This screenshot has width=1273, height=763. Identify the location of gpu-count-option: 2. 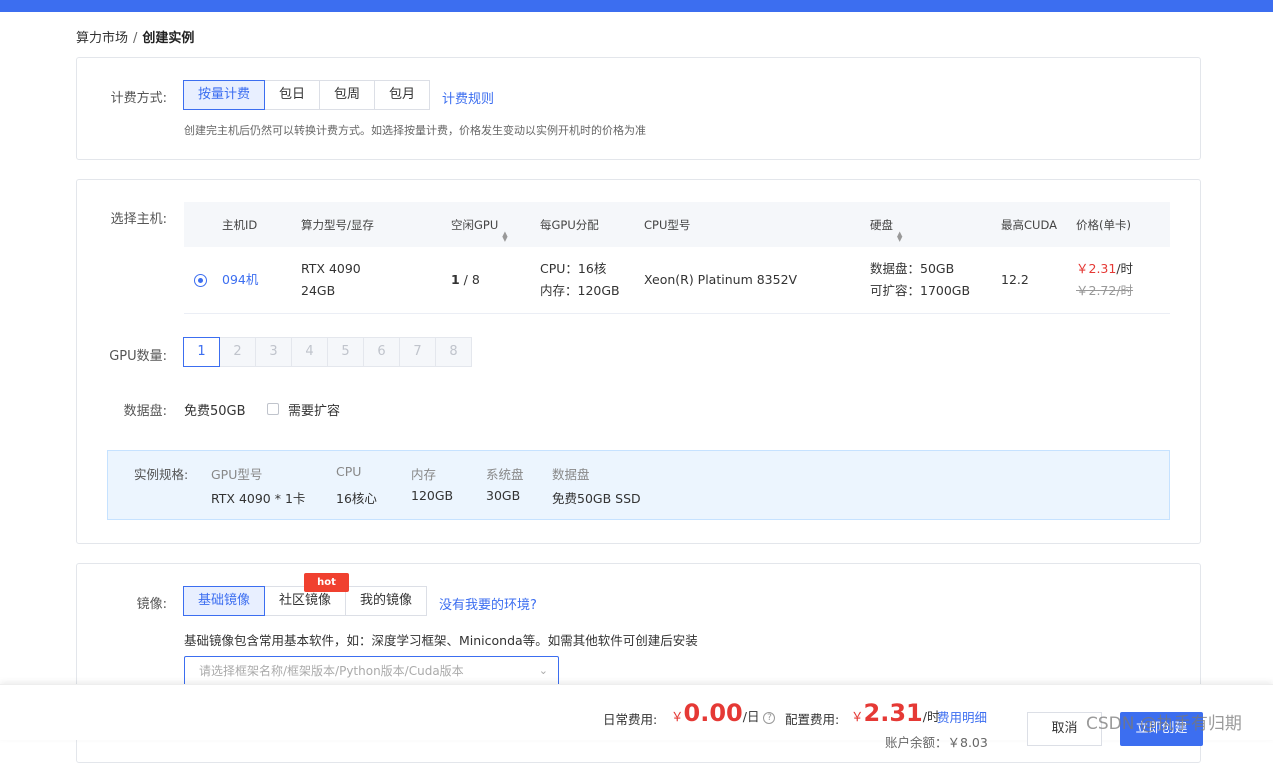
(237, 352).